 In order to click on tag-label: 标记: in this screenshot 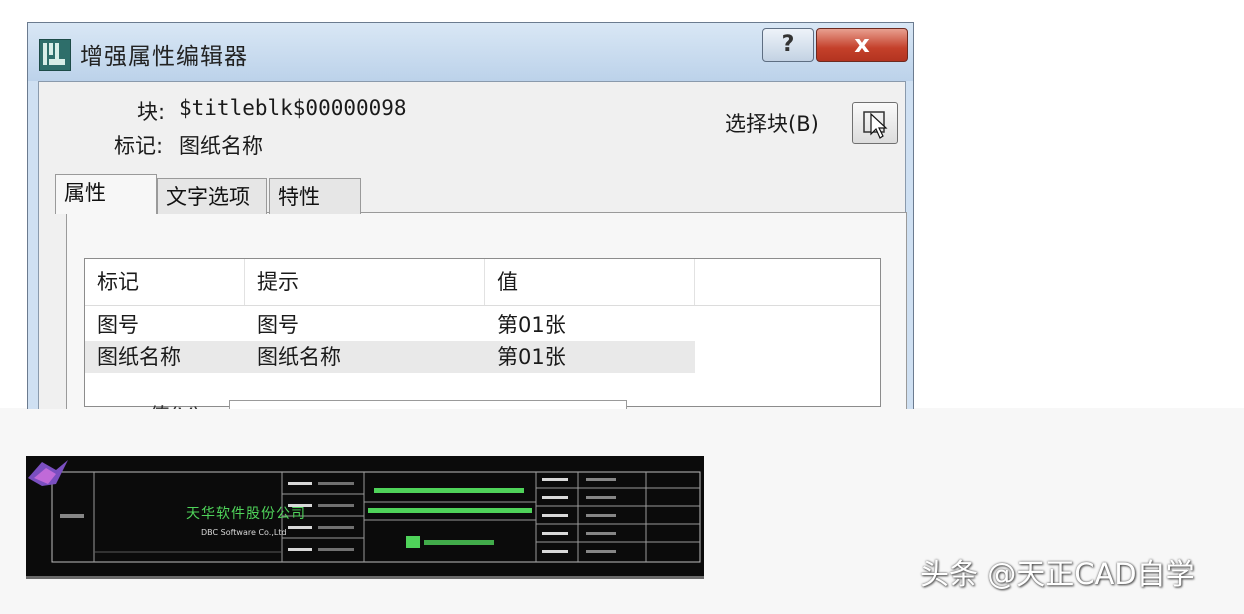, I will do `click(139, 146)`.